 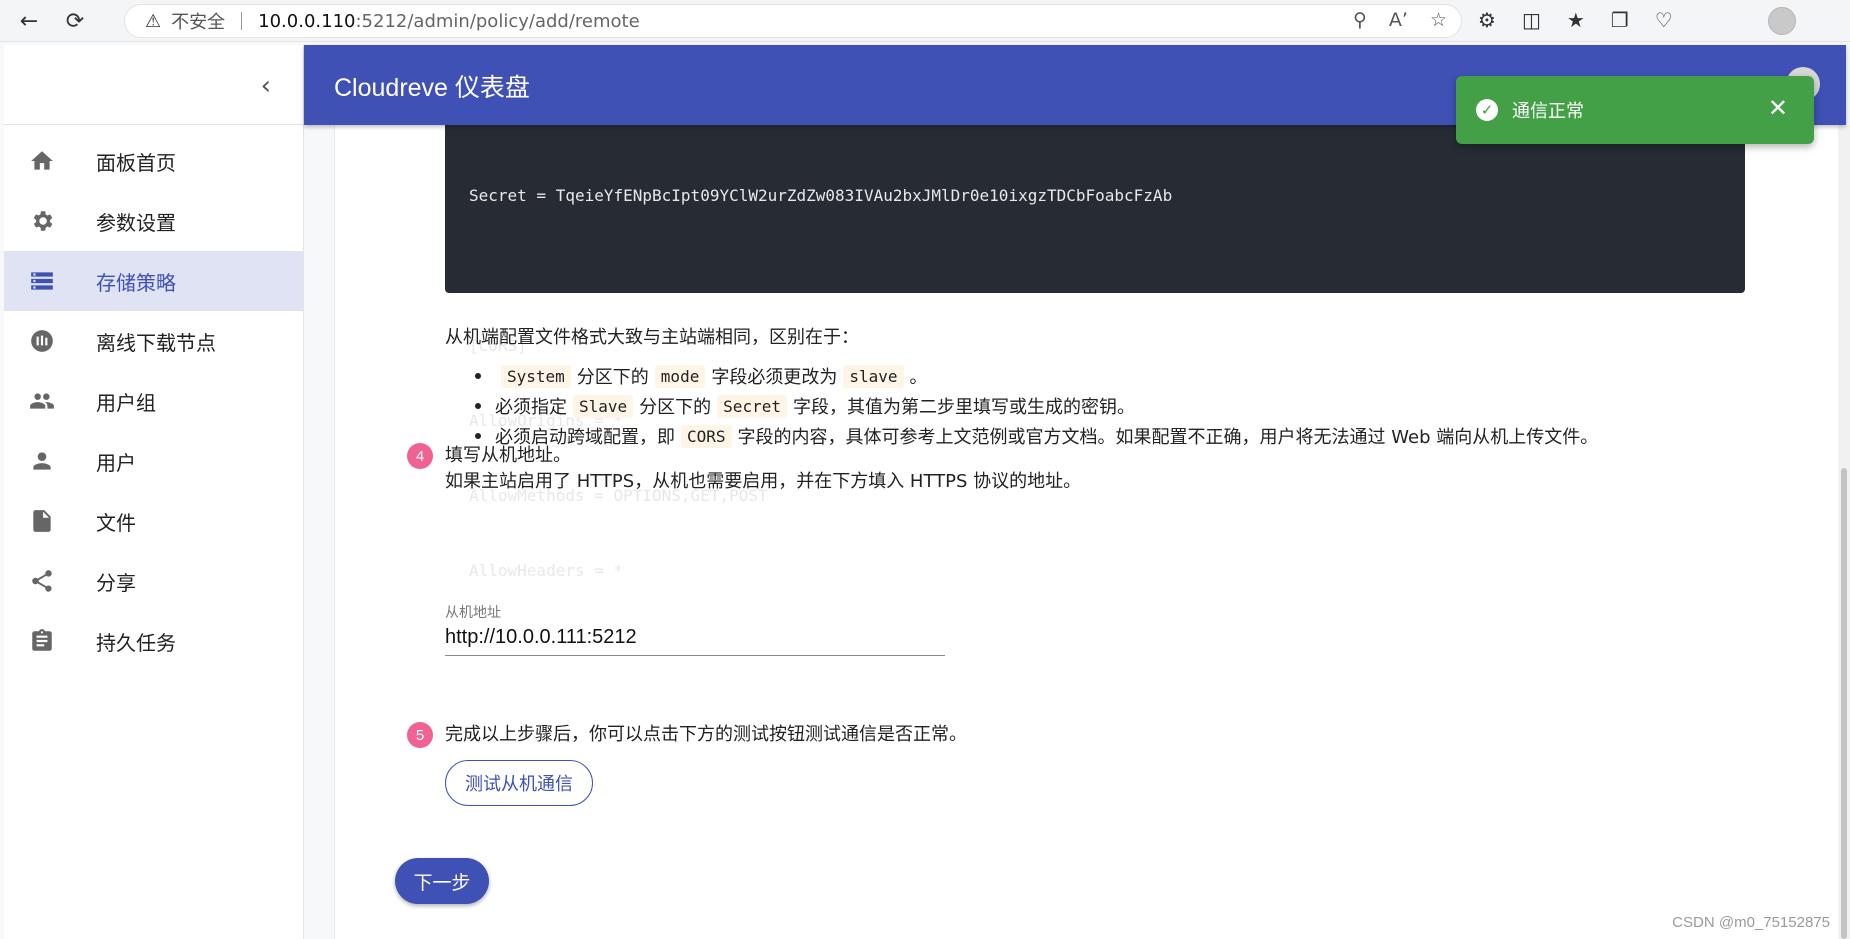 I want to click on split-screen-icon: ◫, so click(x=1531, y=20).